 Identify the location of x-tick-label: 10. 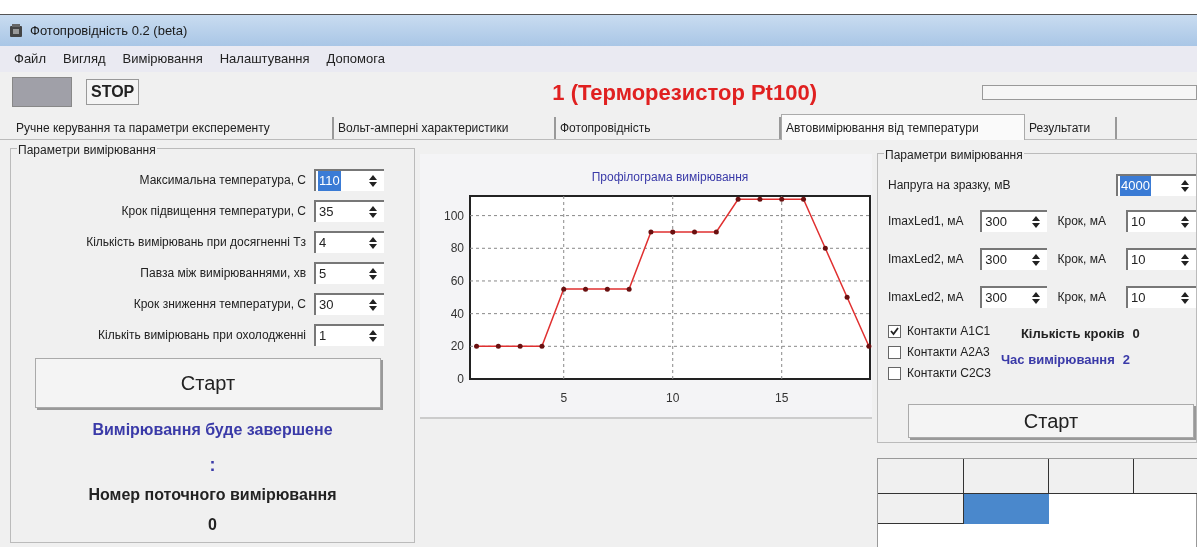
(673, 398).